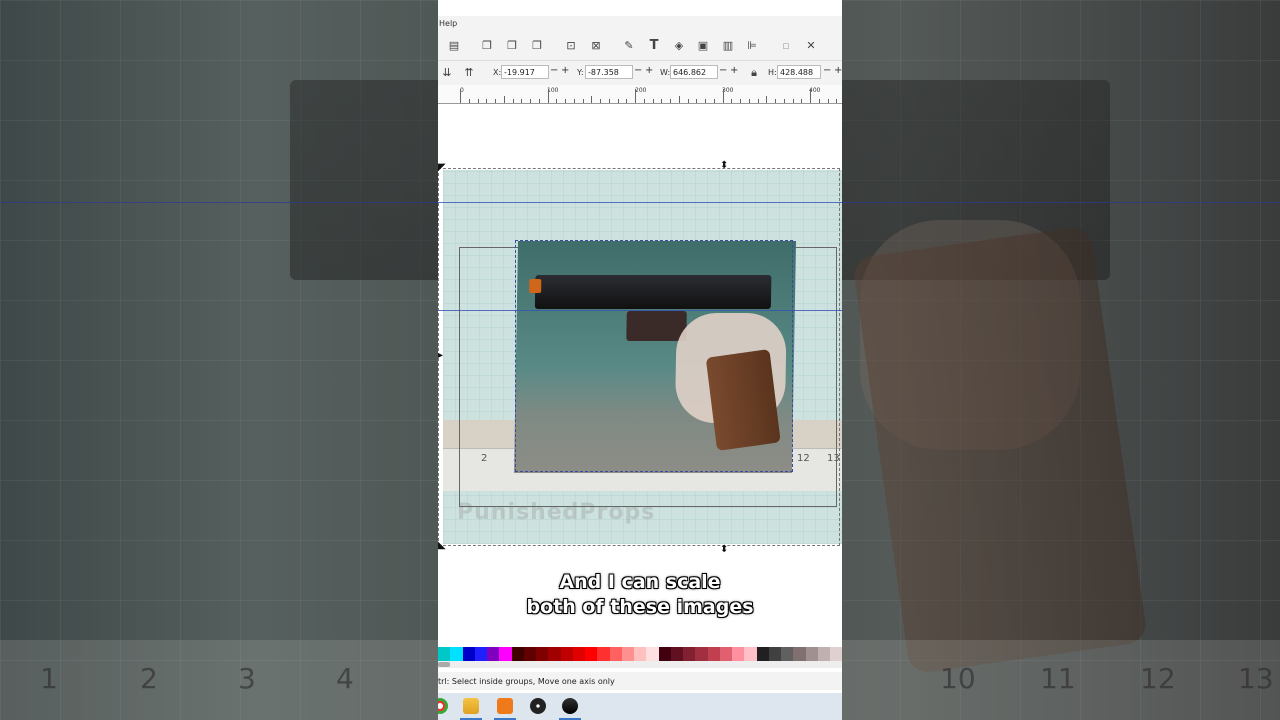 The image size is (1280, 720). I want to click on color-palette, so click(640, 654).